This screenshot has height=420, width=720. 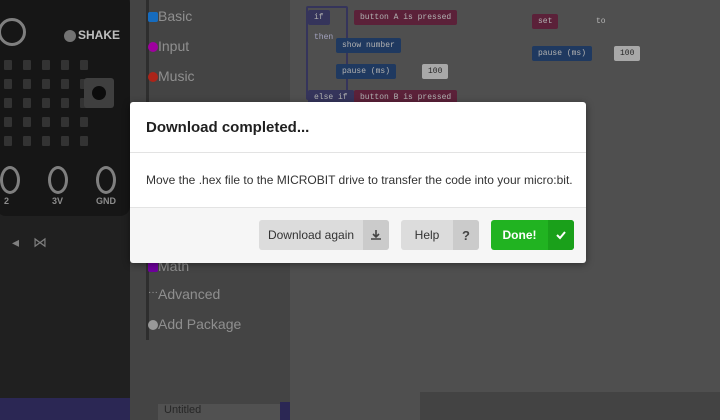 I want to click on download-again-label: Download again, so click(x=311, y=235).